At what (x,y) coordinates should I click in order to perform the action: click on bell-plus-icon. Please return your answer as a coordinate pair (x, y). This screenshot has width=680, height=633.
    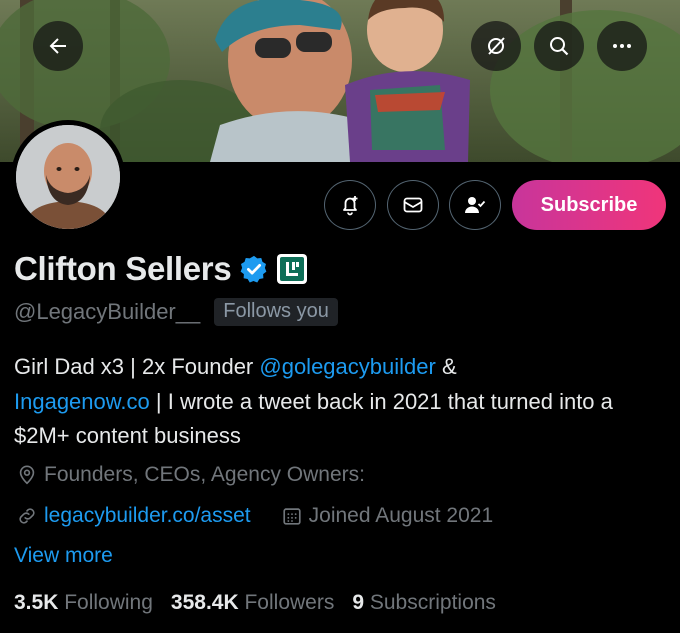
    Looking at the image, I should click on (350, 206).